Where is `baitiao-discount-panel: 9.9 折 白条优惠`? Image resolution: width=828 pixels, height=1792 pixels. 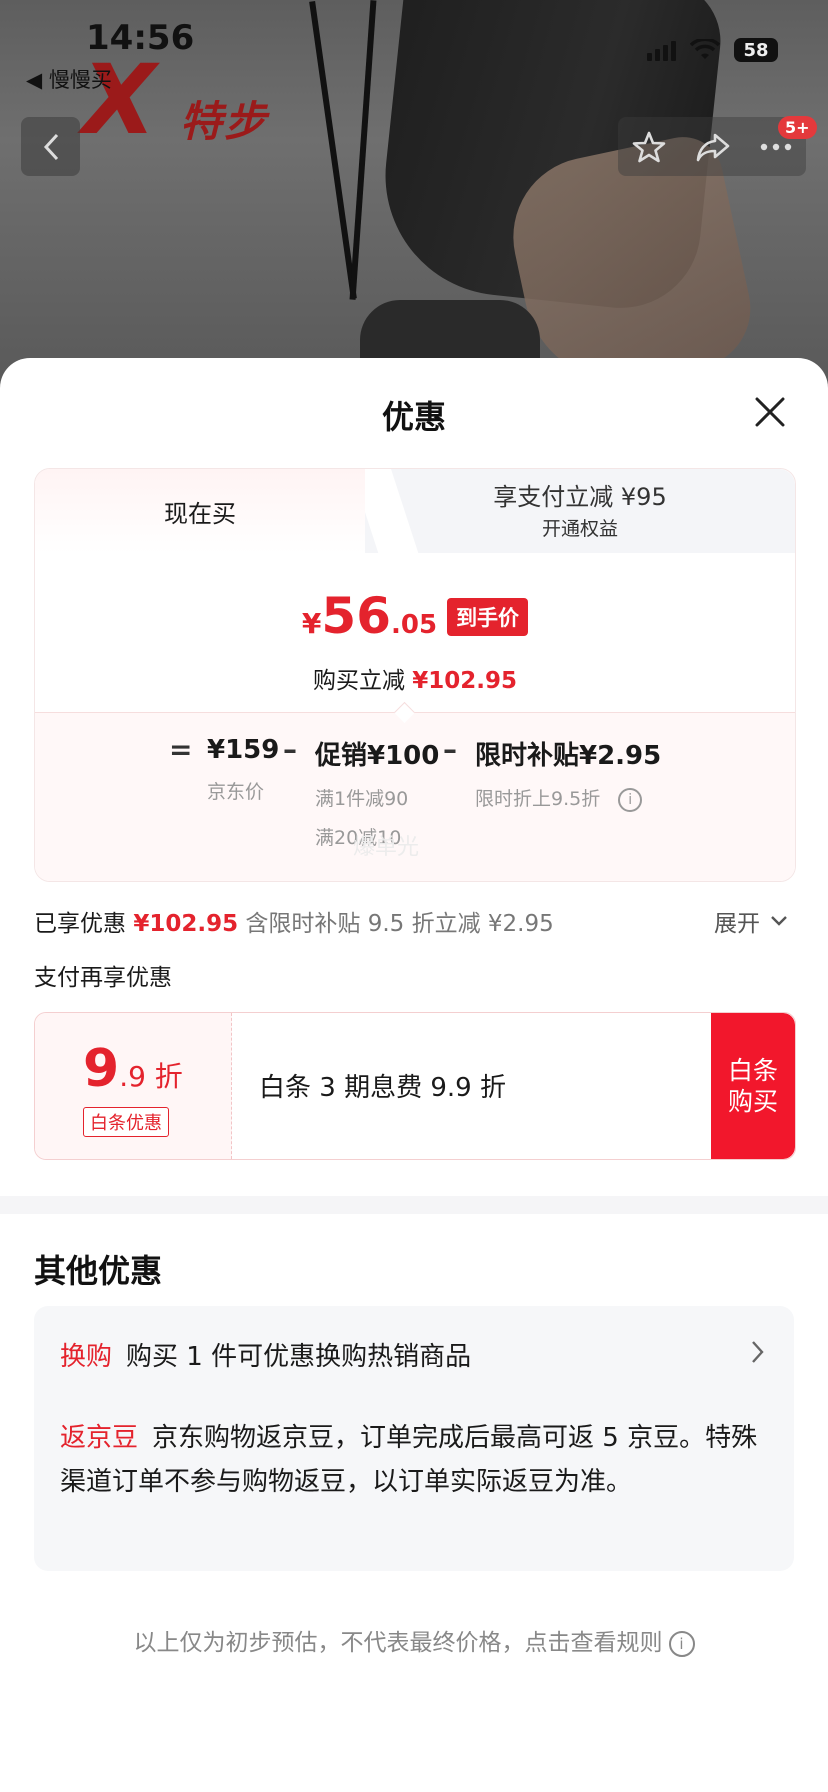
baitiao-discount-panel: 9.9 折 白条优惠 is located at coordinates (133, 1086).